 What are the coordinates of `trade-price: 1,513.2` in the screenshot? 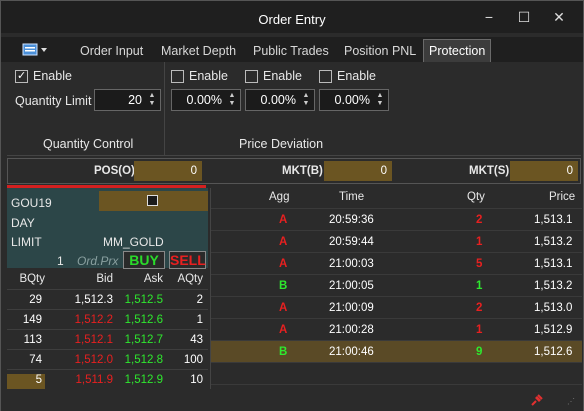 It's located at (553, 286).